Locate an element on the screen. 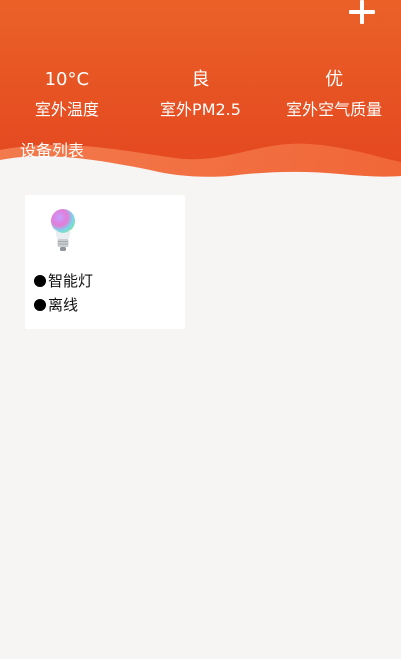  stat-air-quality: 优 室外空气质量 is located at coordinates (334, 95).